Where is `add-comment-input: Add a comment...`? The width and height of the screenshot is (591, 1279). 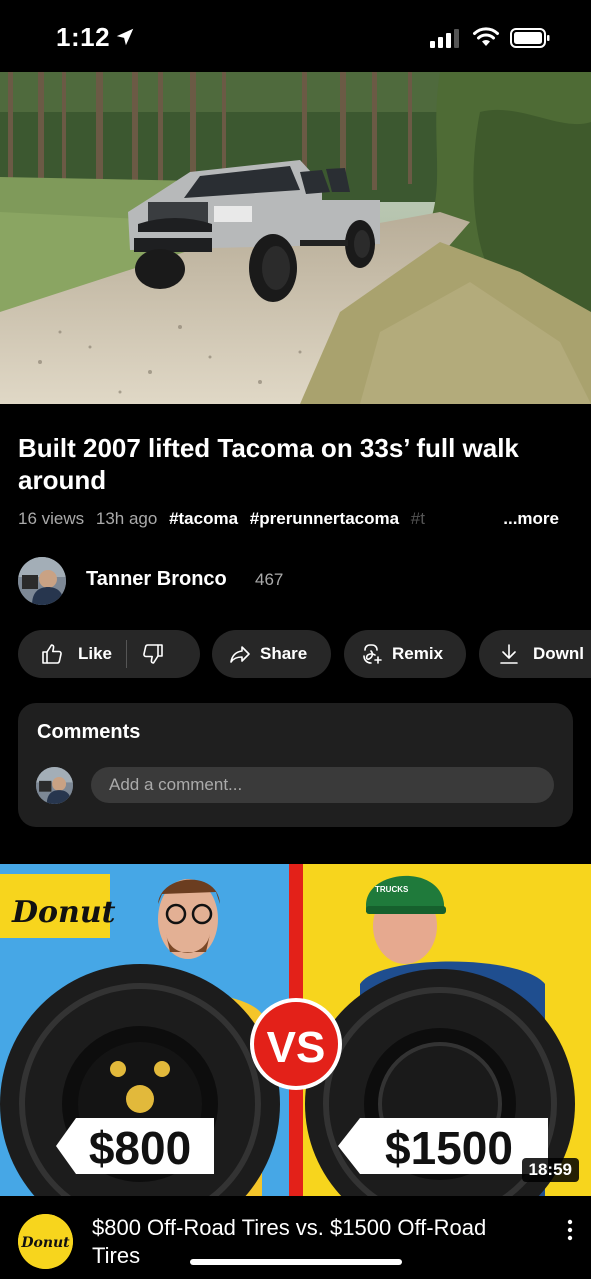 add-comment-input: Add a comment... is located at coordinates (322, 785).